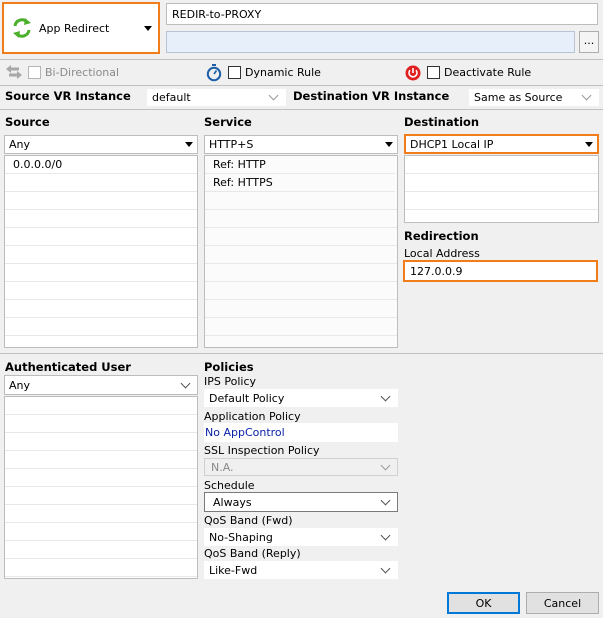 Image resolution: width=603 pixels, height=618 pixels. I want to click on bidirectional-arrows-icon, so click(14, 72).